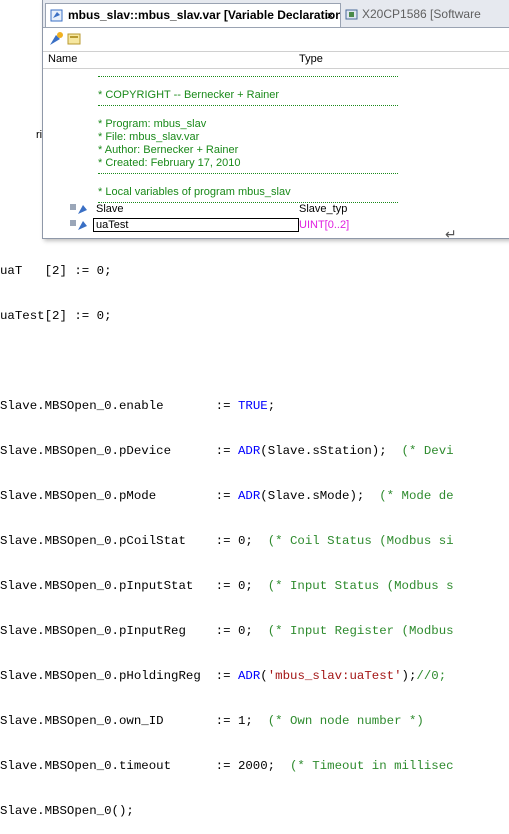 Image resolution: width=509 pixels, height=834 pixels. I want to click on comment-line: * COPYRIGHT -- Bernecker + Rainer, so click(189, 95).